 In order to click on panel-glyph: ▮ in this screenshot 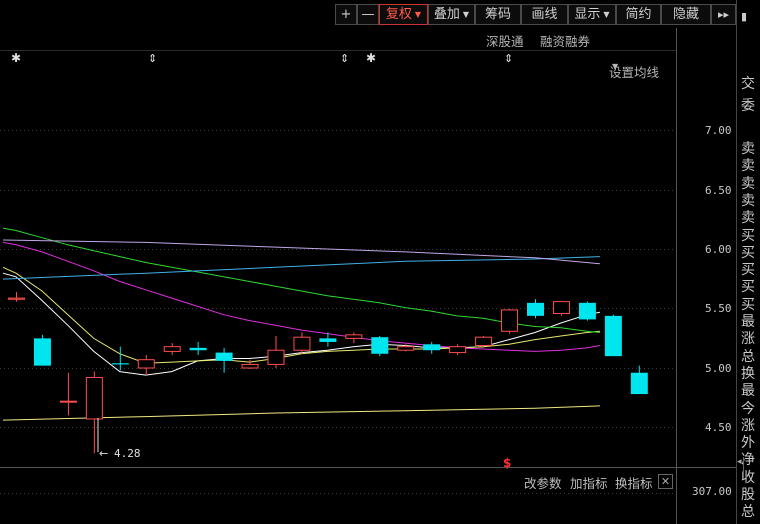, I will do `click(744, 16)`.